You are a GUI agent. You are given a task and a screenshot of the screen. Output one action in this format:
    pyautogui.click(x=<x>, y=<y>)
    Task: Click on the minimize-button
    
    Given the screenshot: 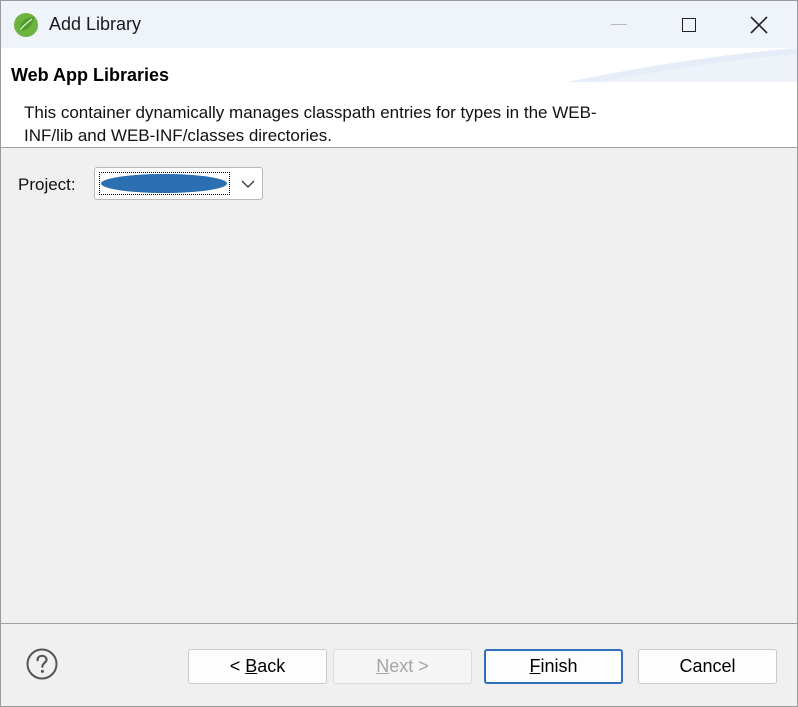 What is the action you would take?
    pyautogui.click(x=619, y=24)
    